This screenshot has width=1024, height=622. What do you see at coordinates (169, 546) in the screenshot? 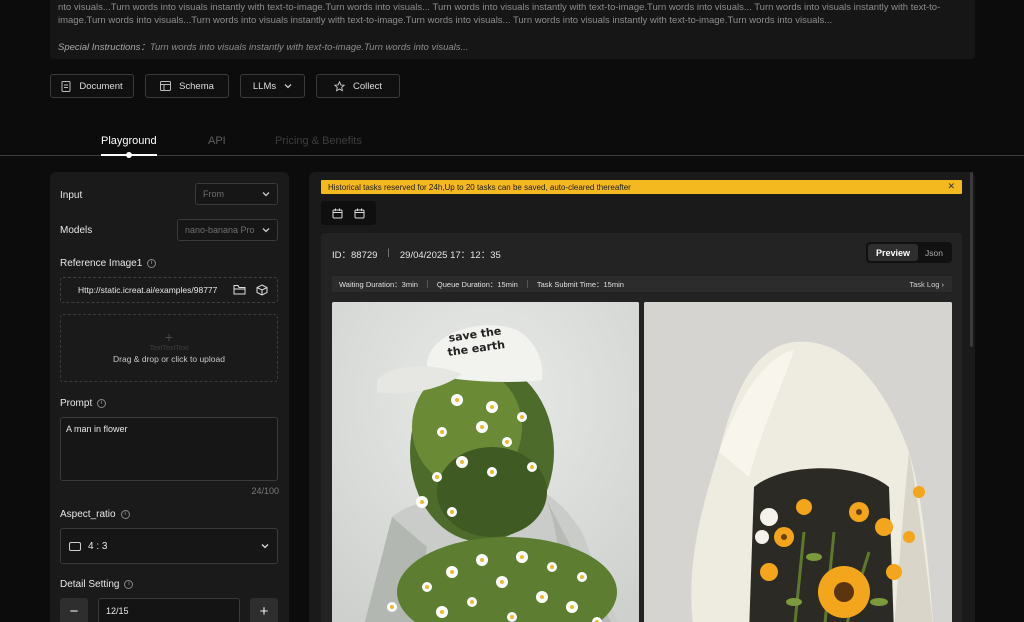
I see `aspect-ratio-select: 4 : 3` at bounding box center [169, 546].